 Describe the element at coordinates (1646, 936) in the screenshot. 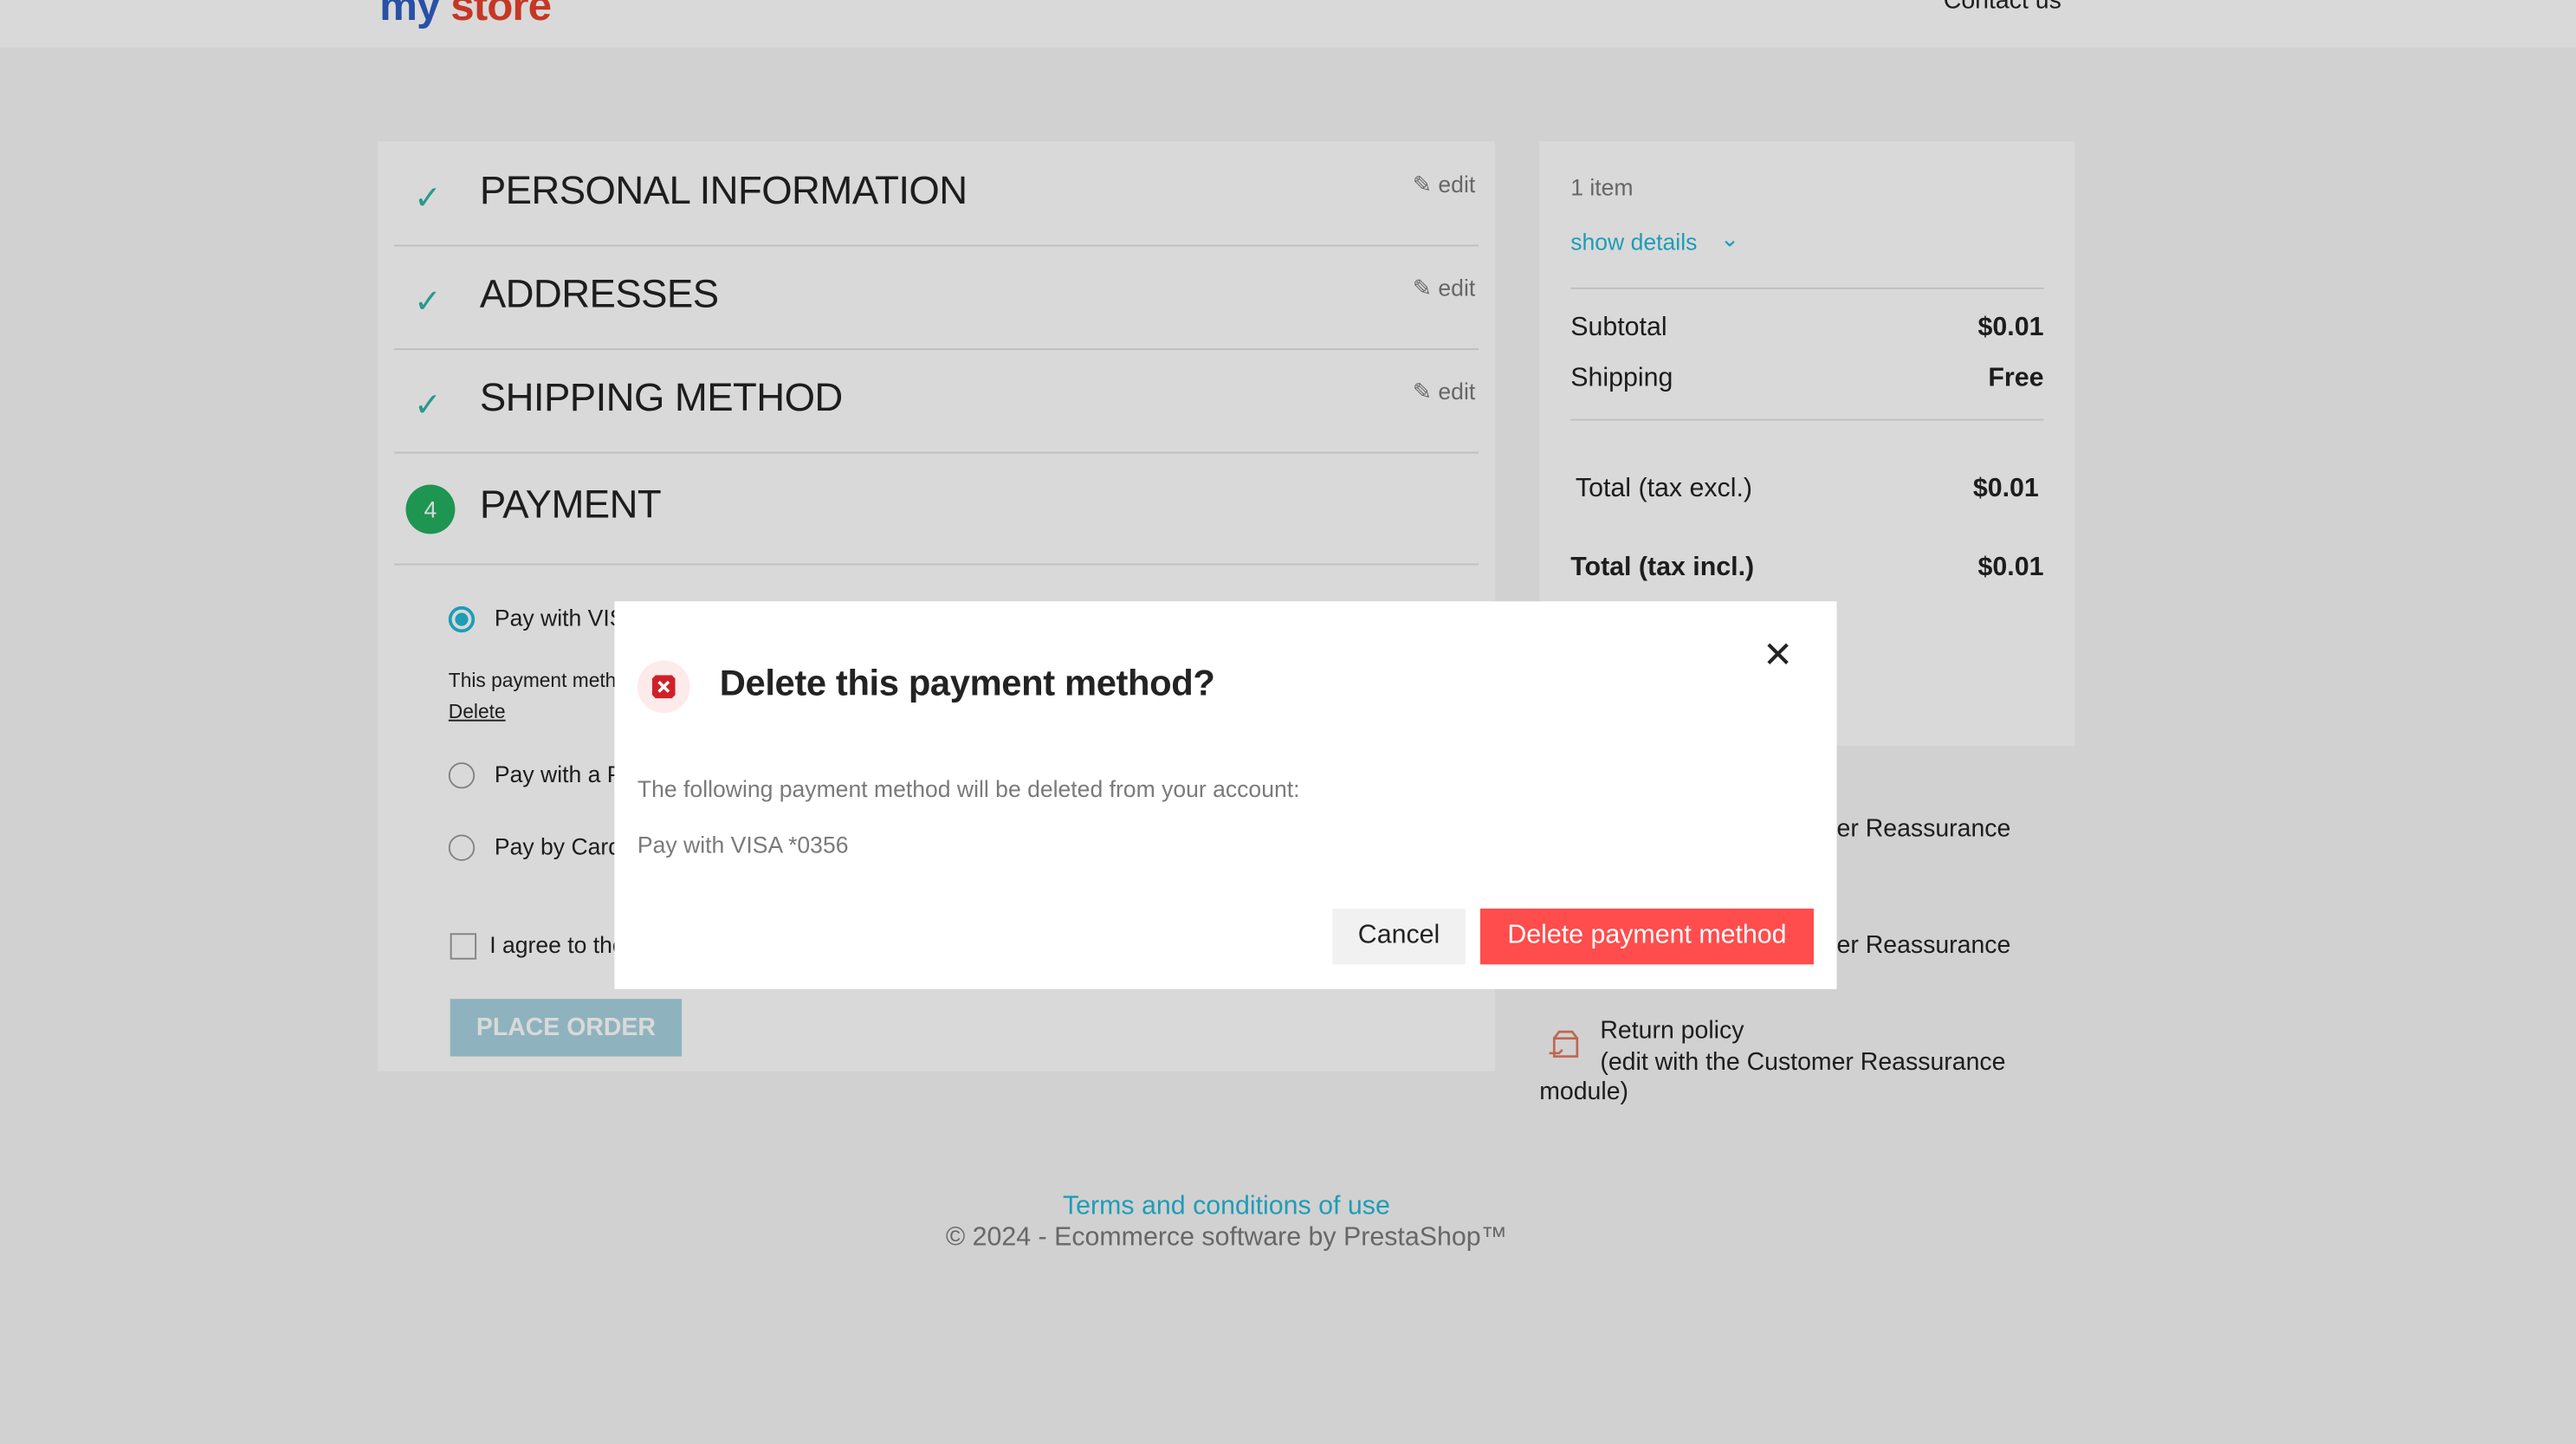

I see `delete-payment-method-button: Delete payment method` at that location.